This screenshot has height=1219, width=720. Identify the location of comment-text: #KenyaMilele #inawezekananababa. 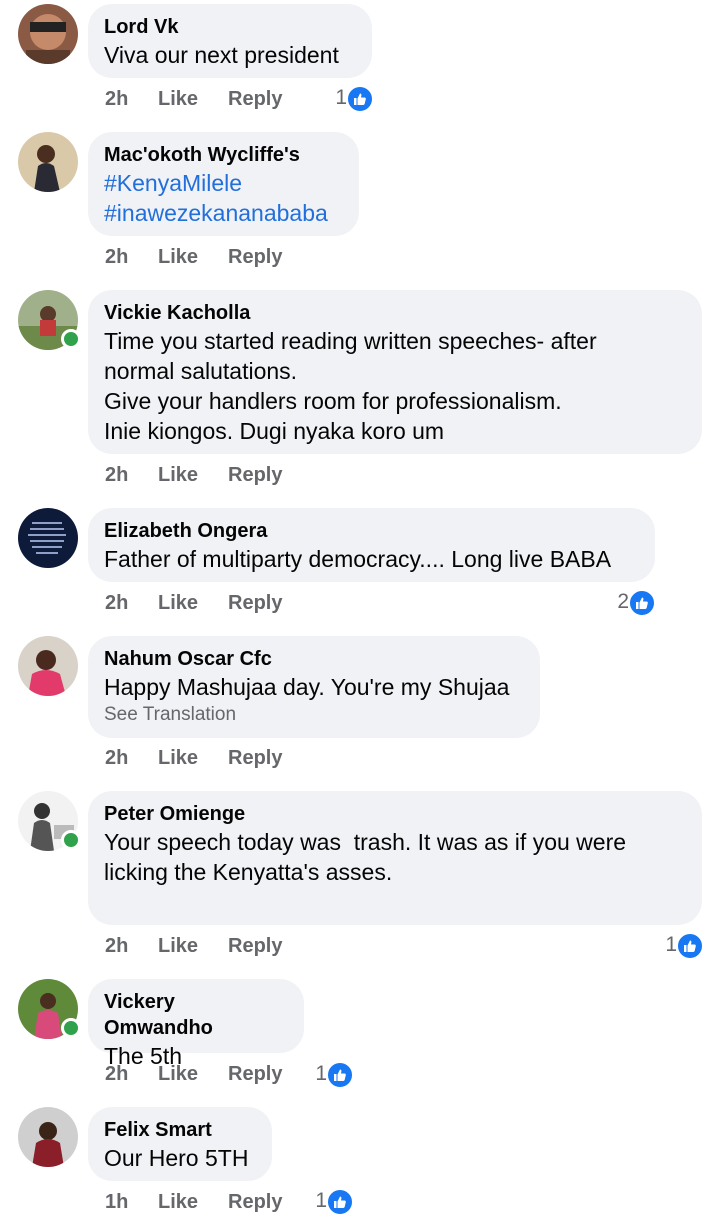
(223, 198).